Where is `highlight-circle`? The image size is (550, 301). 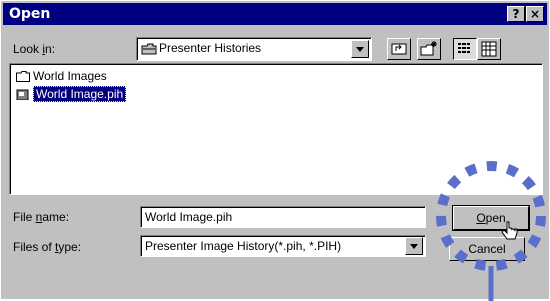
highlight-circle is located at coordinates (491, 216).